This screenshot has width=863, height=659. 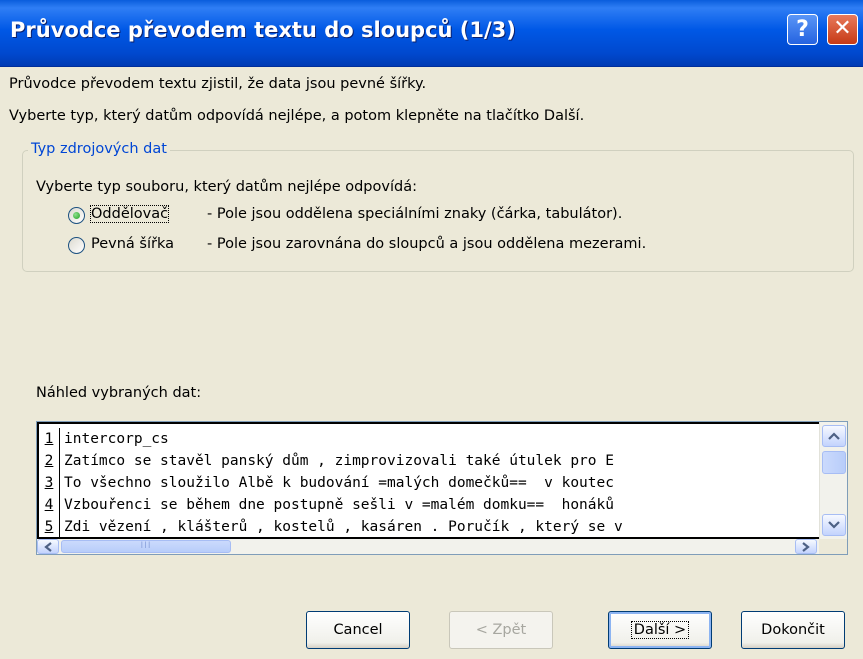 What do you see at coordinates (99, 149) in the screenshot?
I see `source-type-group-label: Typ zdrojových dat` at bounding box center [99, 149].